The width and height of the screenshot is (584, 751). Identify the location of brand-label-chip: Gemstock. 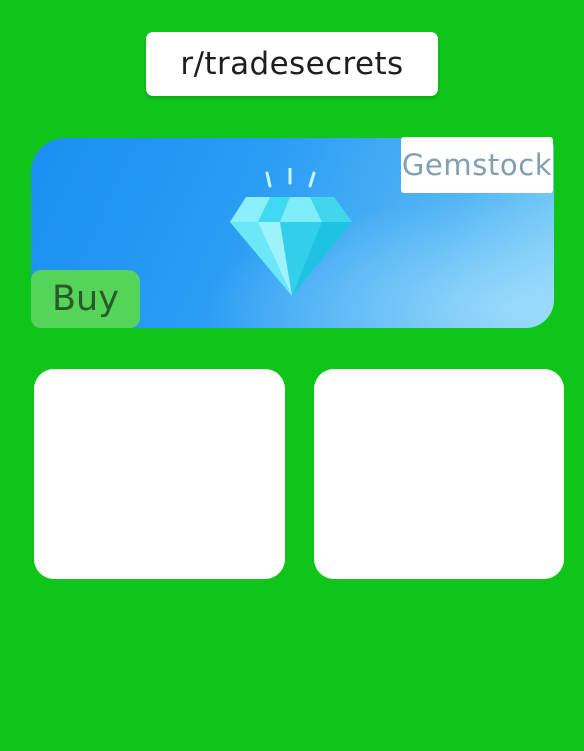
(477, 165).